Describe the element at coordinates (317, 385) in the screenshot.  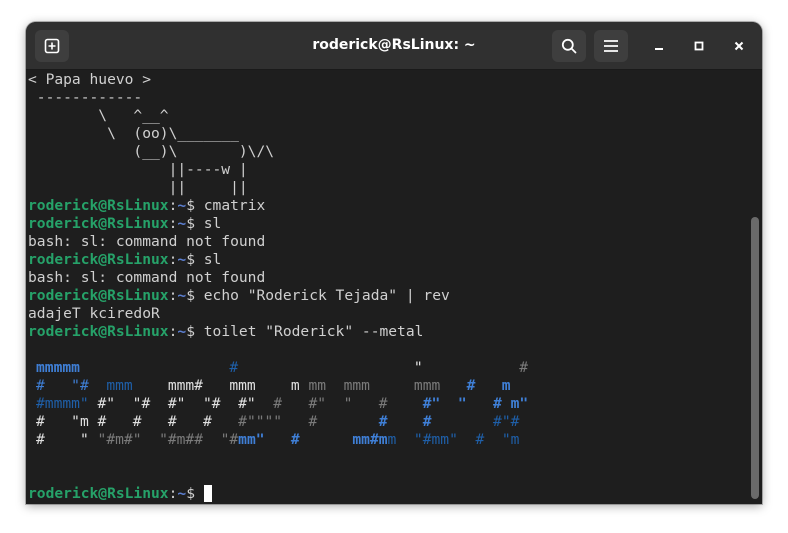
I see `banner-segment: mm` at that location.